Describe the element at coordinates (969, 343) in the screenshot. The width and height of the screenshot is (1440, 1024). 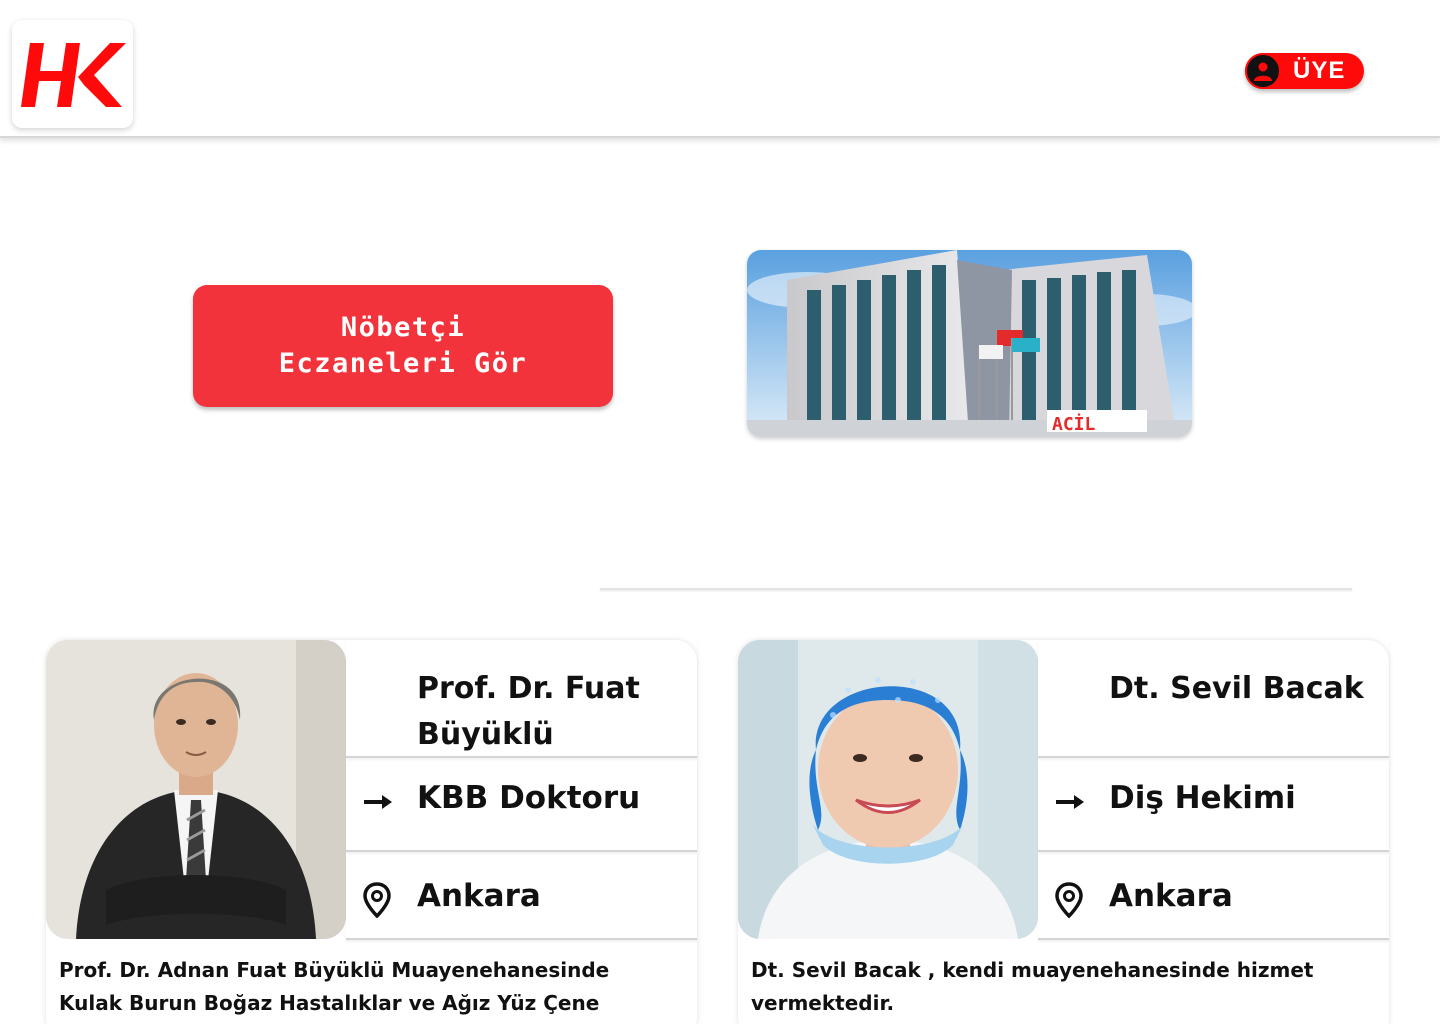
I see `hospital-image: ACİL` at that location.